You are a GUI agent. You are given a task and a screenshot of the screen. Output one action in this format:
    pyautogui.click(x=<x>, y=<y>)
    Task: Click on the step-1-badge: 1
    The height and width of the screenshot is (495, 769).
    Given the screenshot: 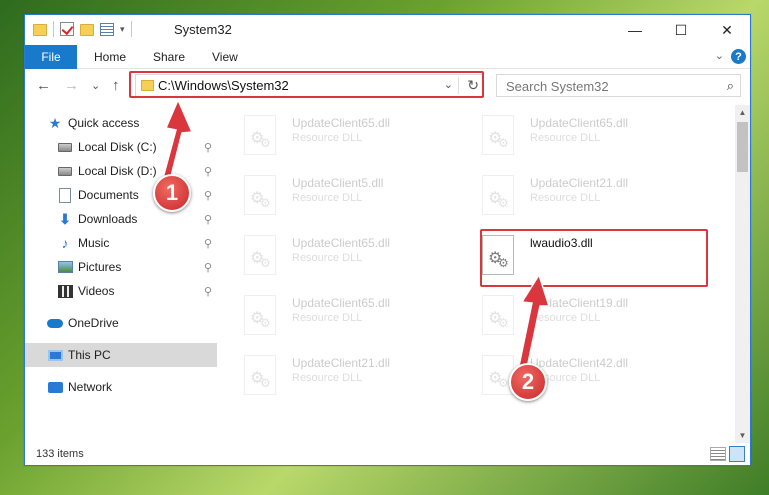 What is the action you would take?
    pyautogui.click(x=172, y=193)
    